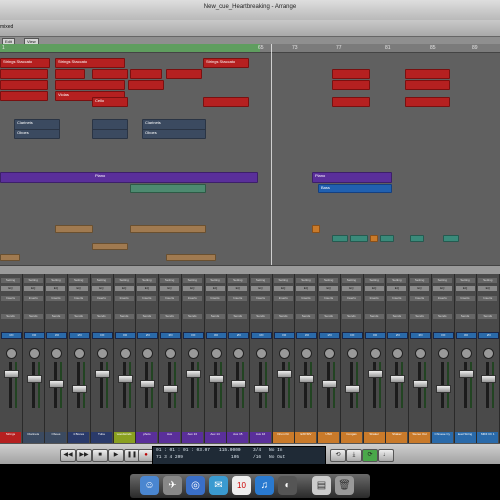 This screenshot has width=500, height=500. I want to click on tempo-display: 115.0000, so click(230, 450).